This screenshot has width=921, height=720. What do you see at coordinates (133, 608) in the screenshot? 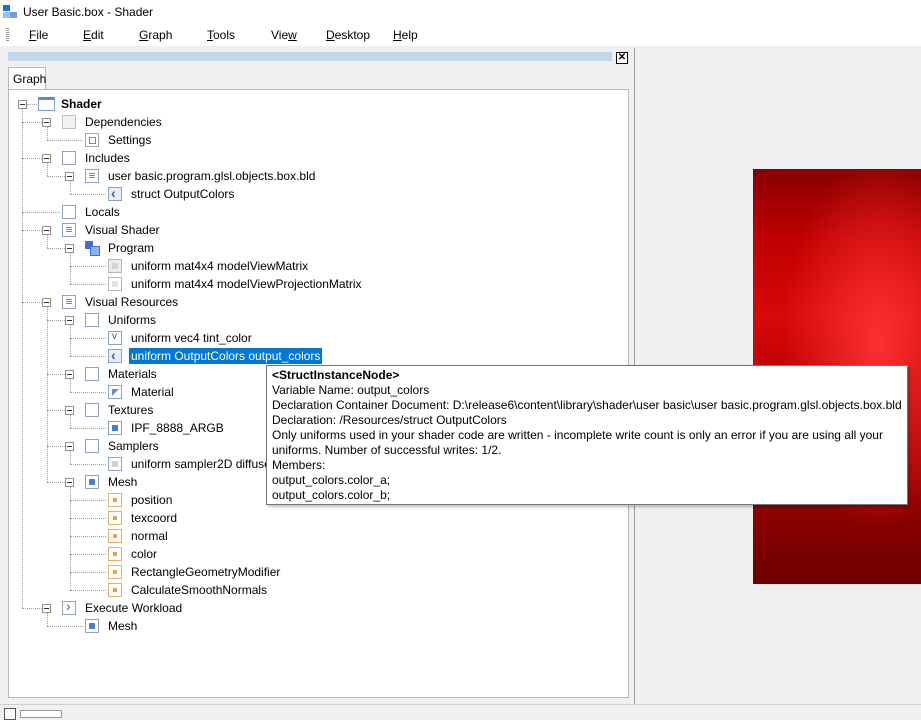
I see `tree-item-execute-workload: Execute Workload` at bounding box center [133, 608].